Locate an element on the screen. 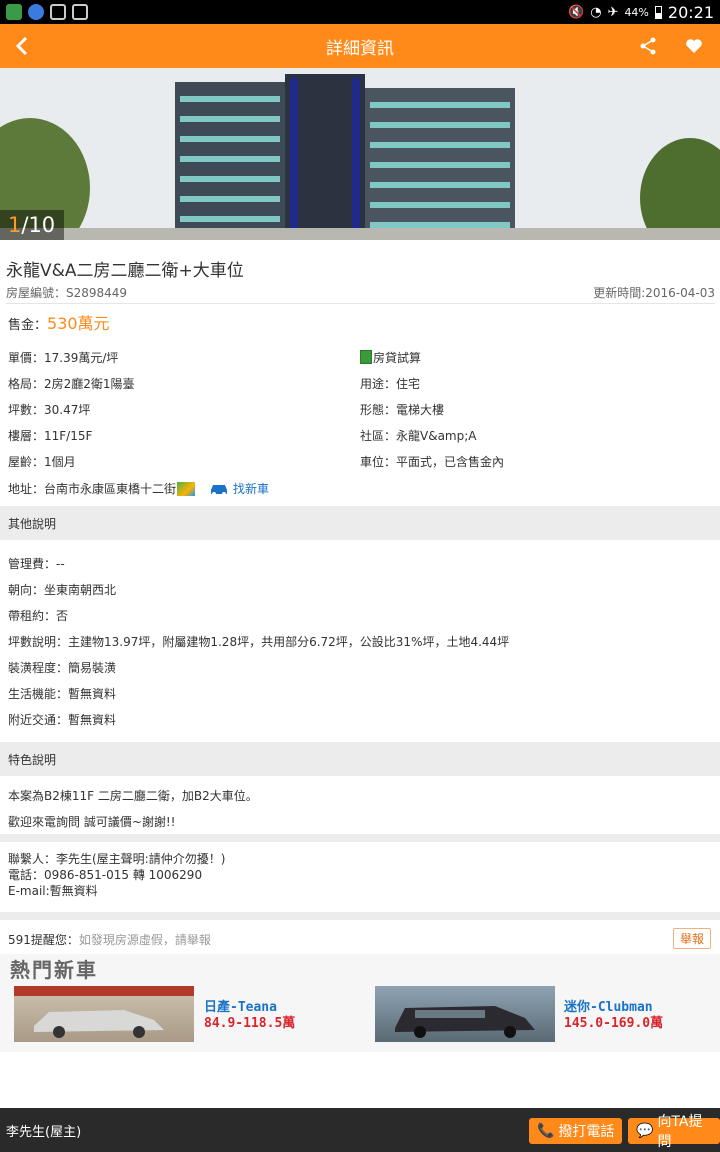 The height and width of the screenshot is (1152, 720). mute-icon: 🔇 is located at coordinates (576, 12).